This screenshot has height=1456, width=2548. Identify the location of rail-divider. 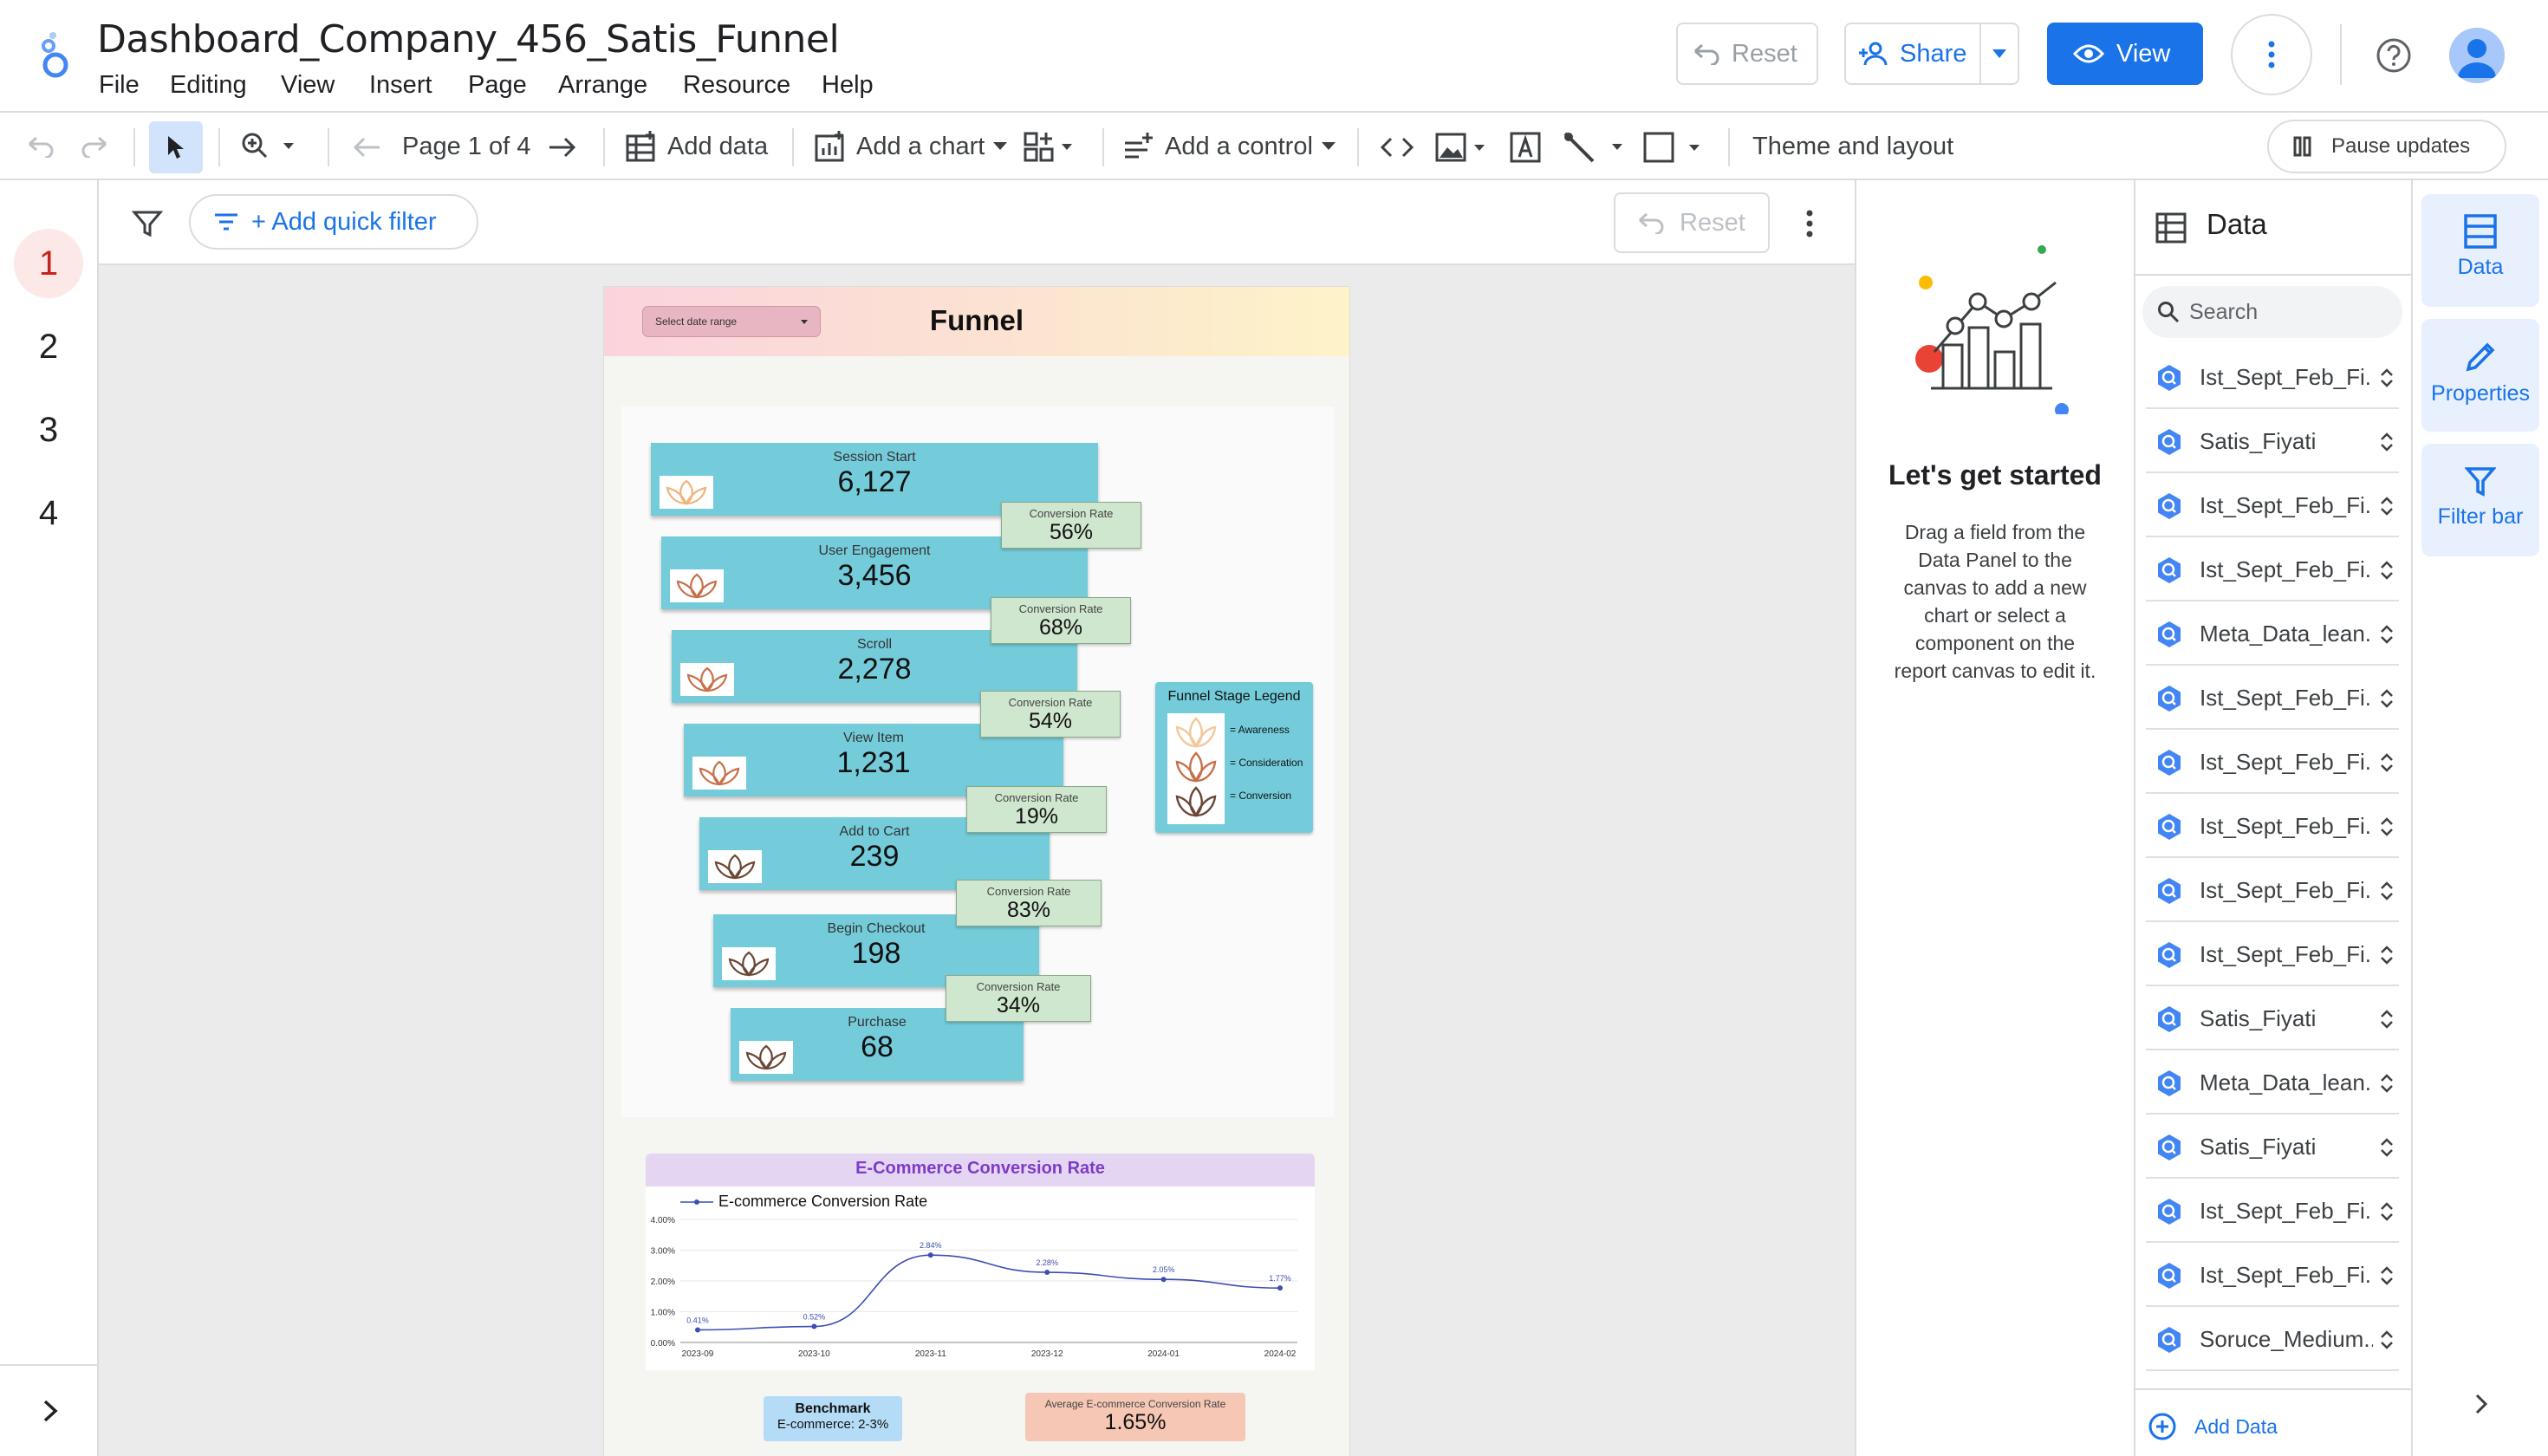
(48, 1365).